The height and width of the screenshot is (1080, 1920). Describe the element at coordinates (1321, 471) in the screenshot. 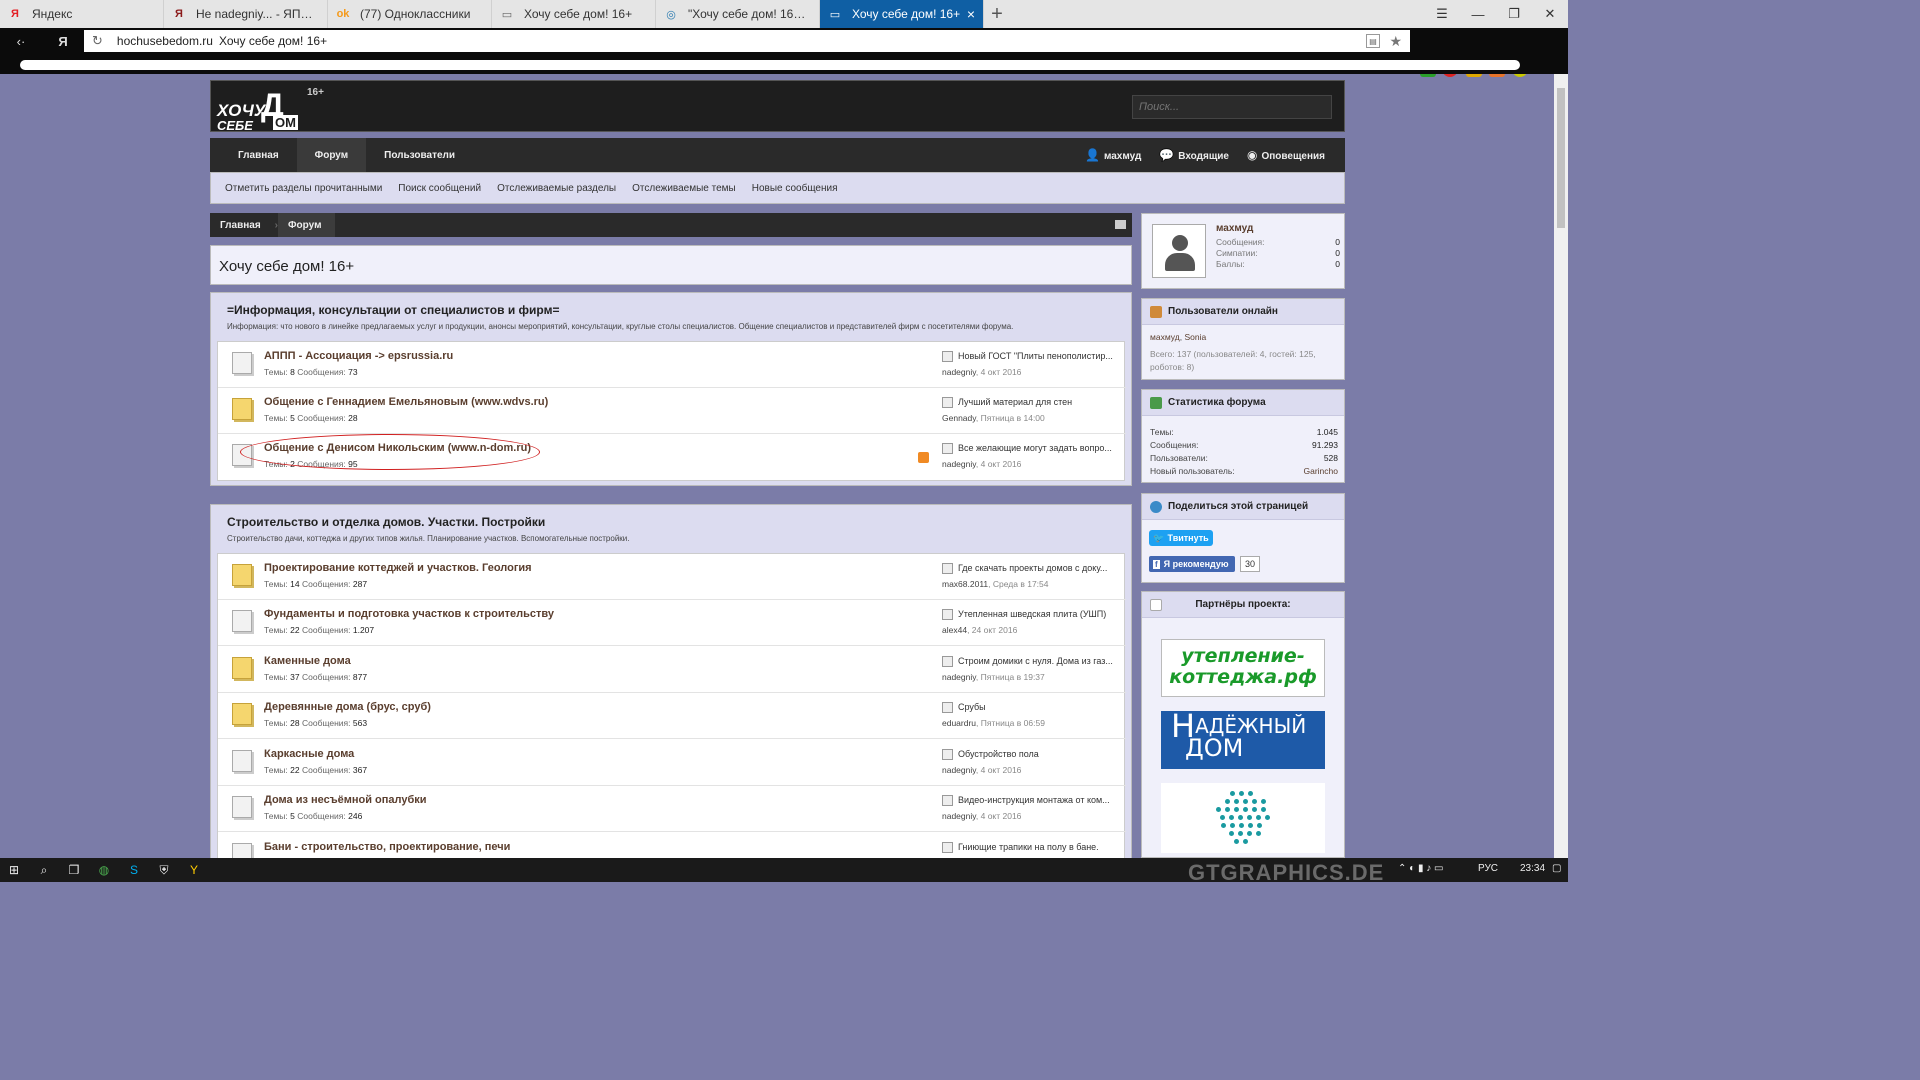

I see `stat-value: Garincho` at that location.